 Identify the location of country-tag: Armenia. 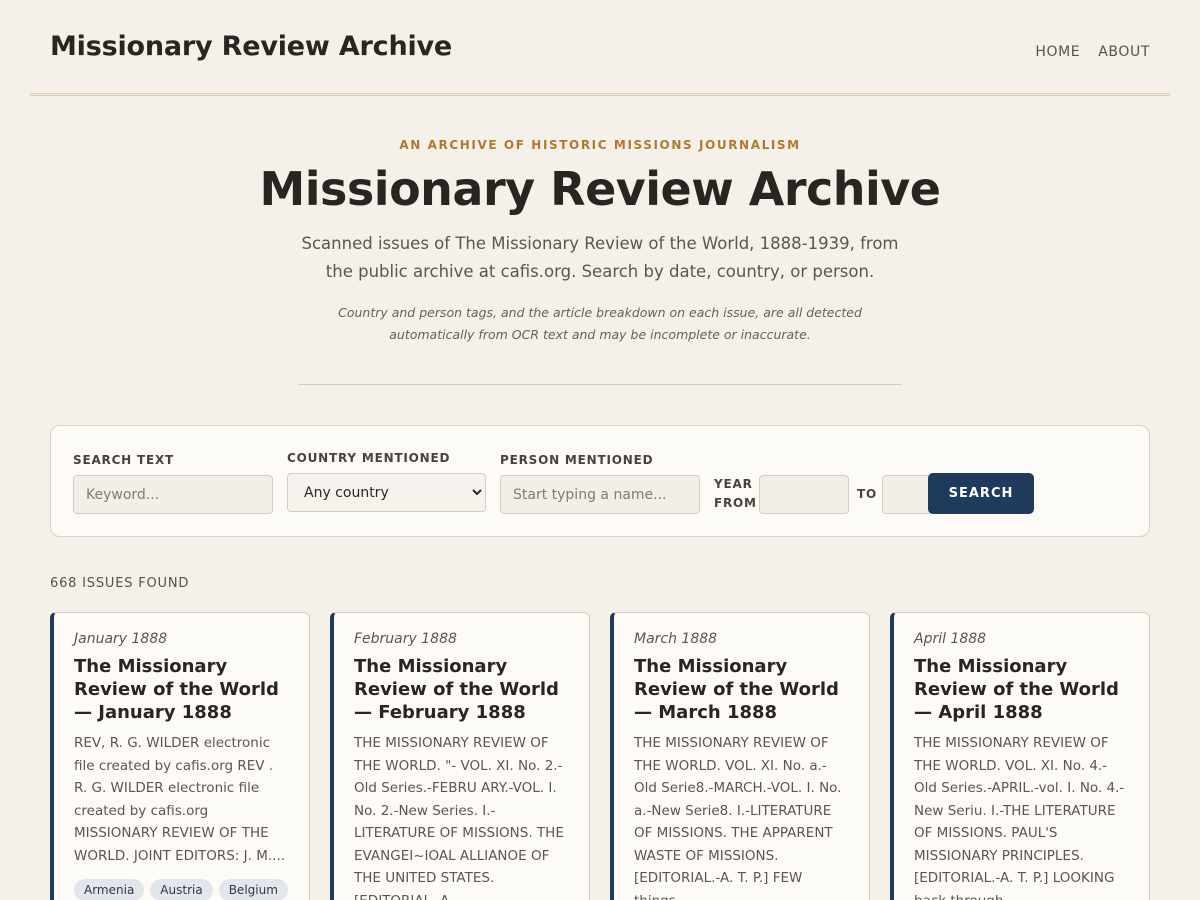
(109, 889).